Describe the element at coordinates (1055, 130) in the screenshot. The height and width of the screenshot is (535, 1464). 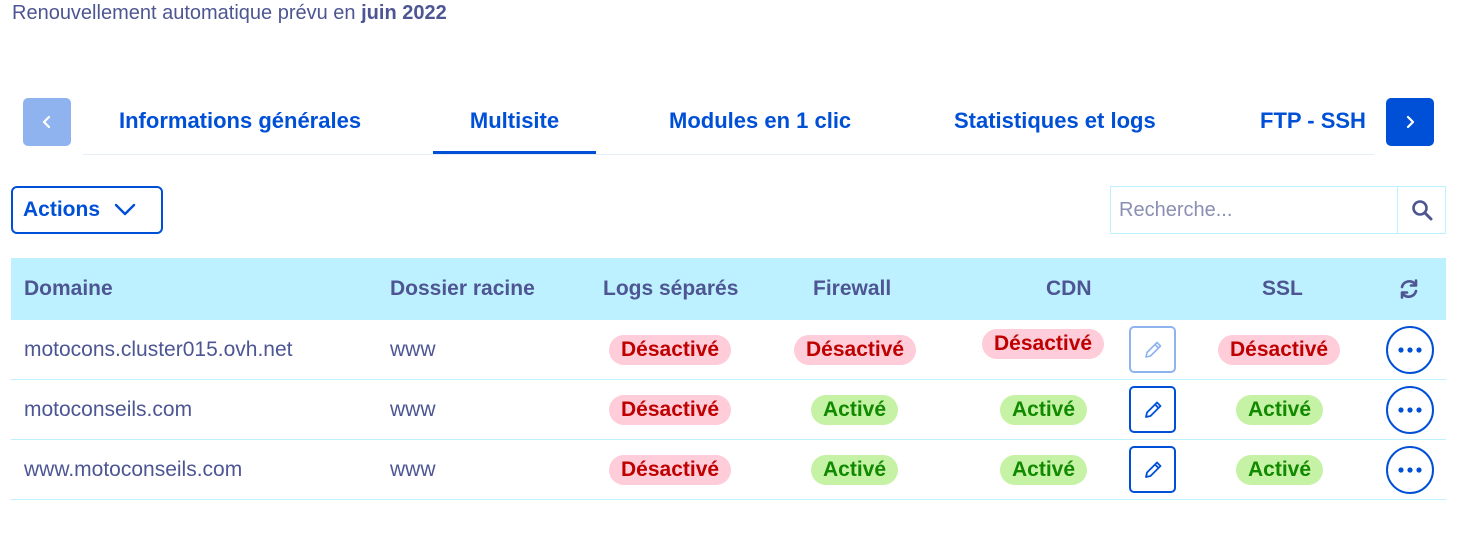
I see `tab-statistiques: Statistiques et logs` at that location.